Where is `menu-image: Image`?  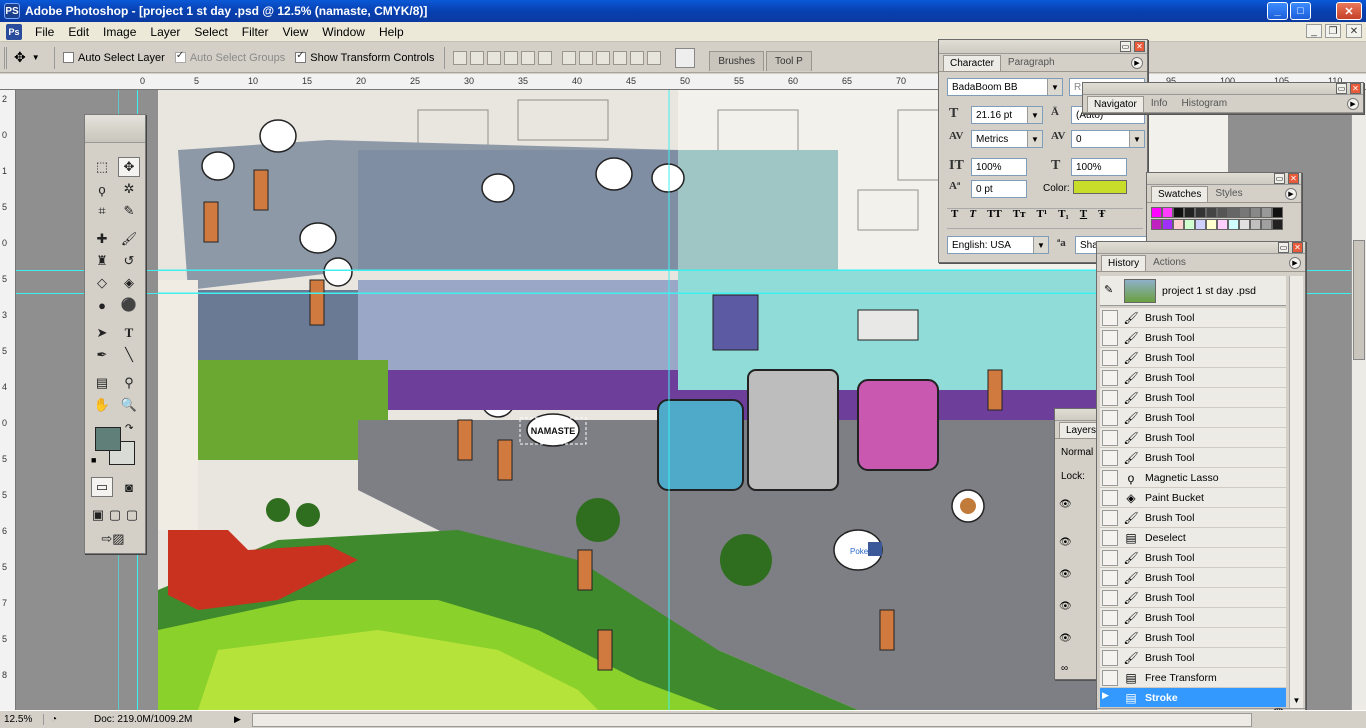
menu-image: Image is located at coordinates (119, 32).